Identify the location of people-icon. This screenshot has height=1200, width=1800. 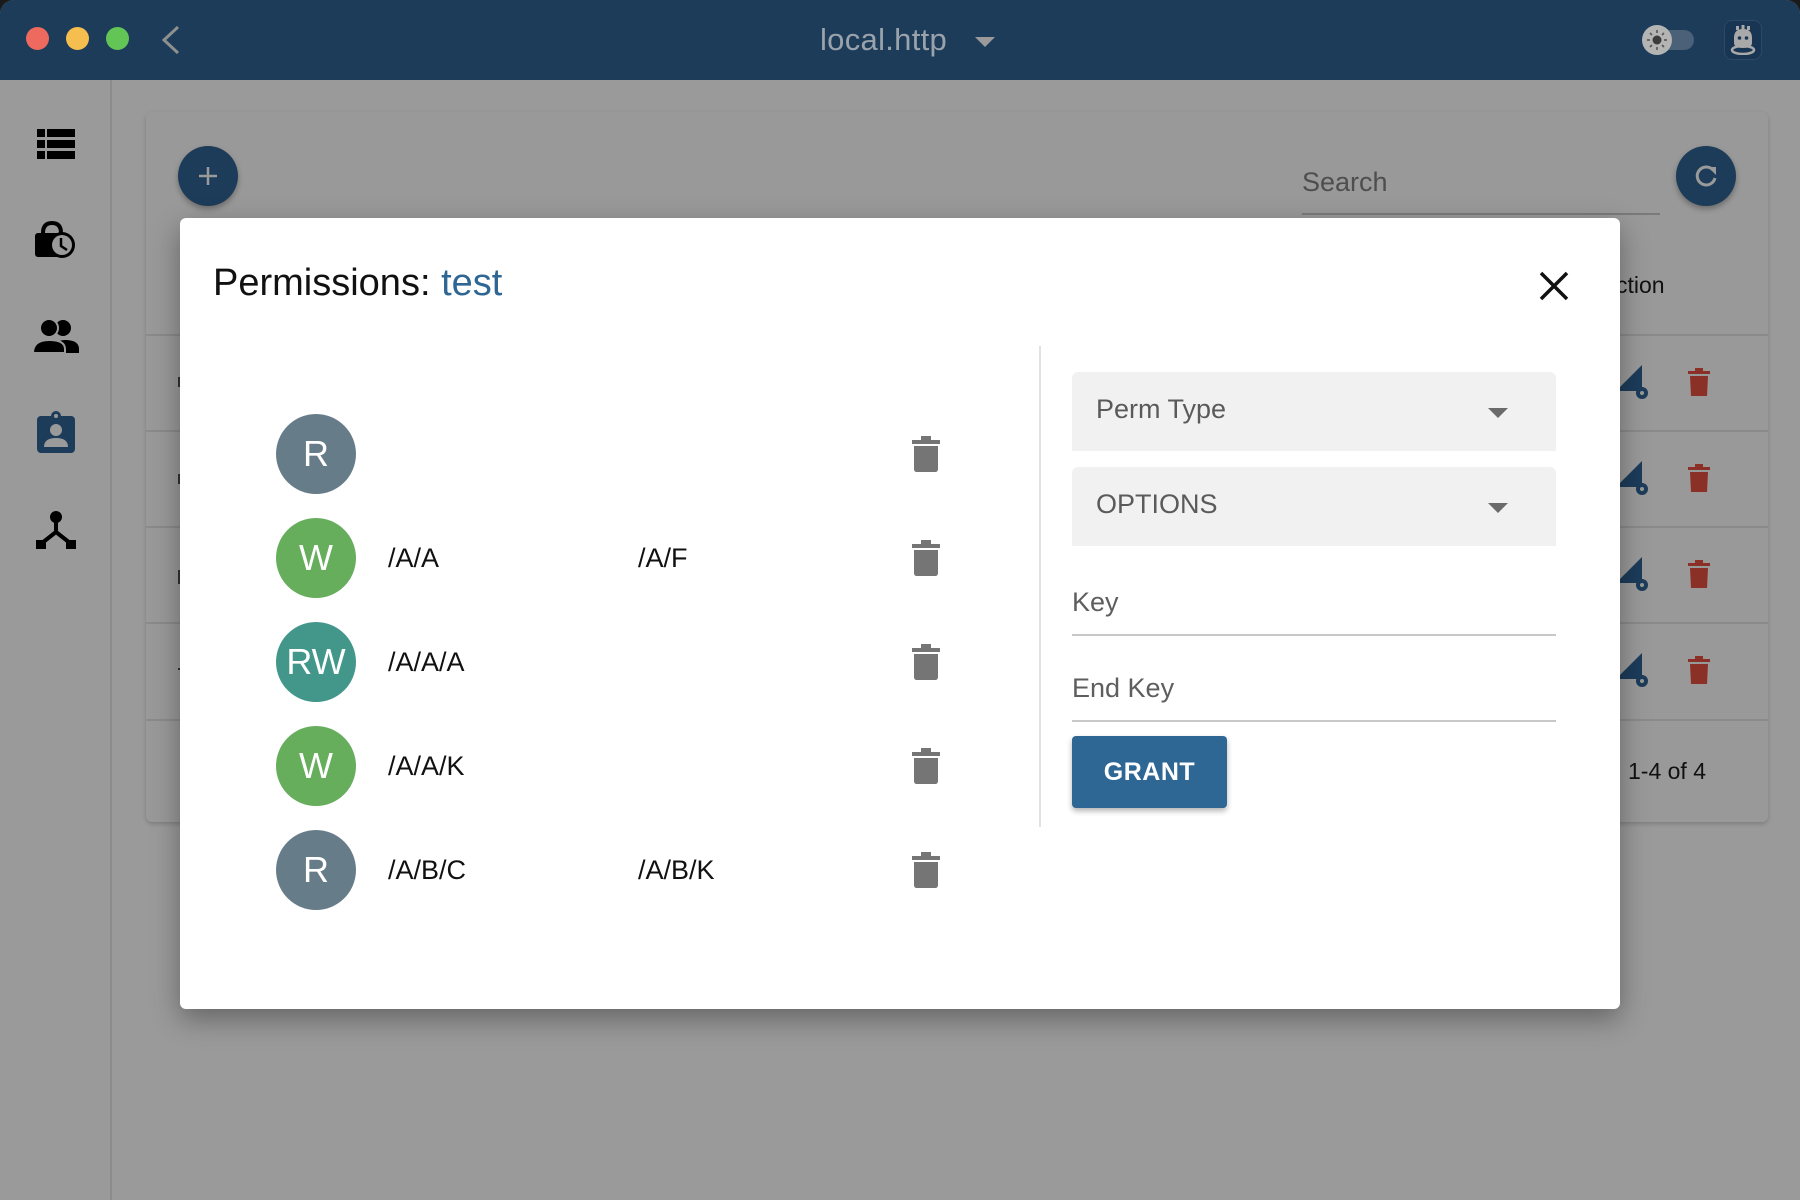
(56, 336).